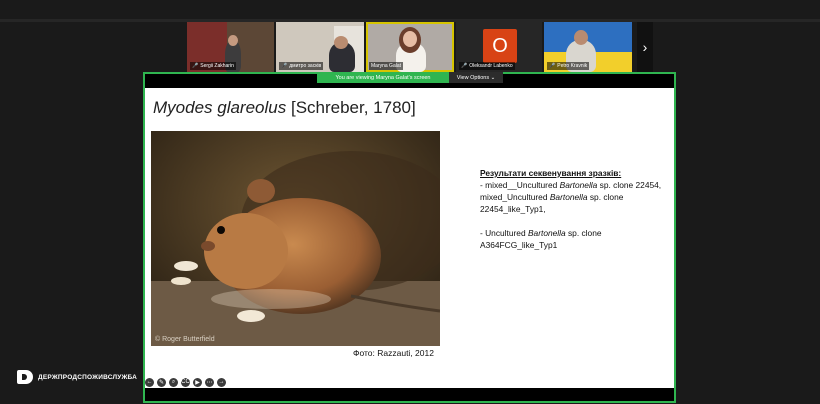 The width and height of the screenshot is (820, 404). Describe the element at coordinates (393, 353) in the screenshot. I see `photo-caption: Фото: Razzauti, 2012` at that location.